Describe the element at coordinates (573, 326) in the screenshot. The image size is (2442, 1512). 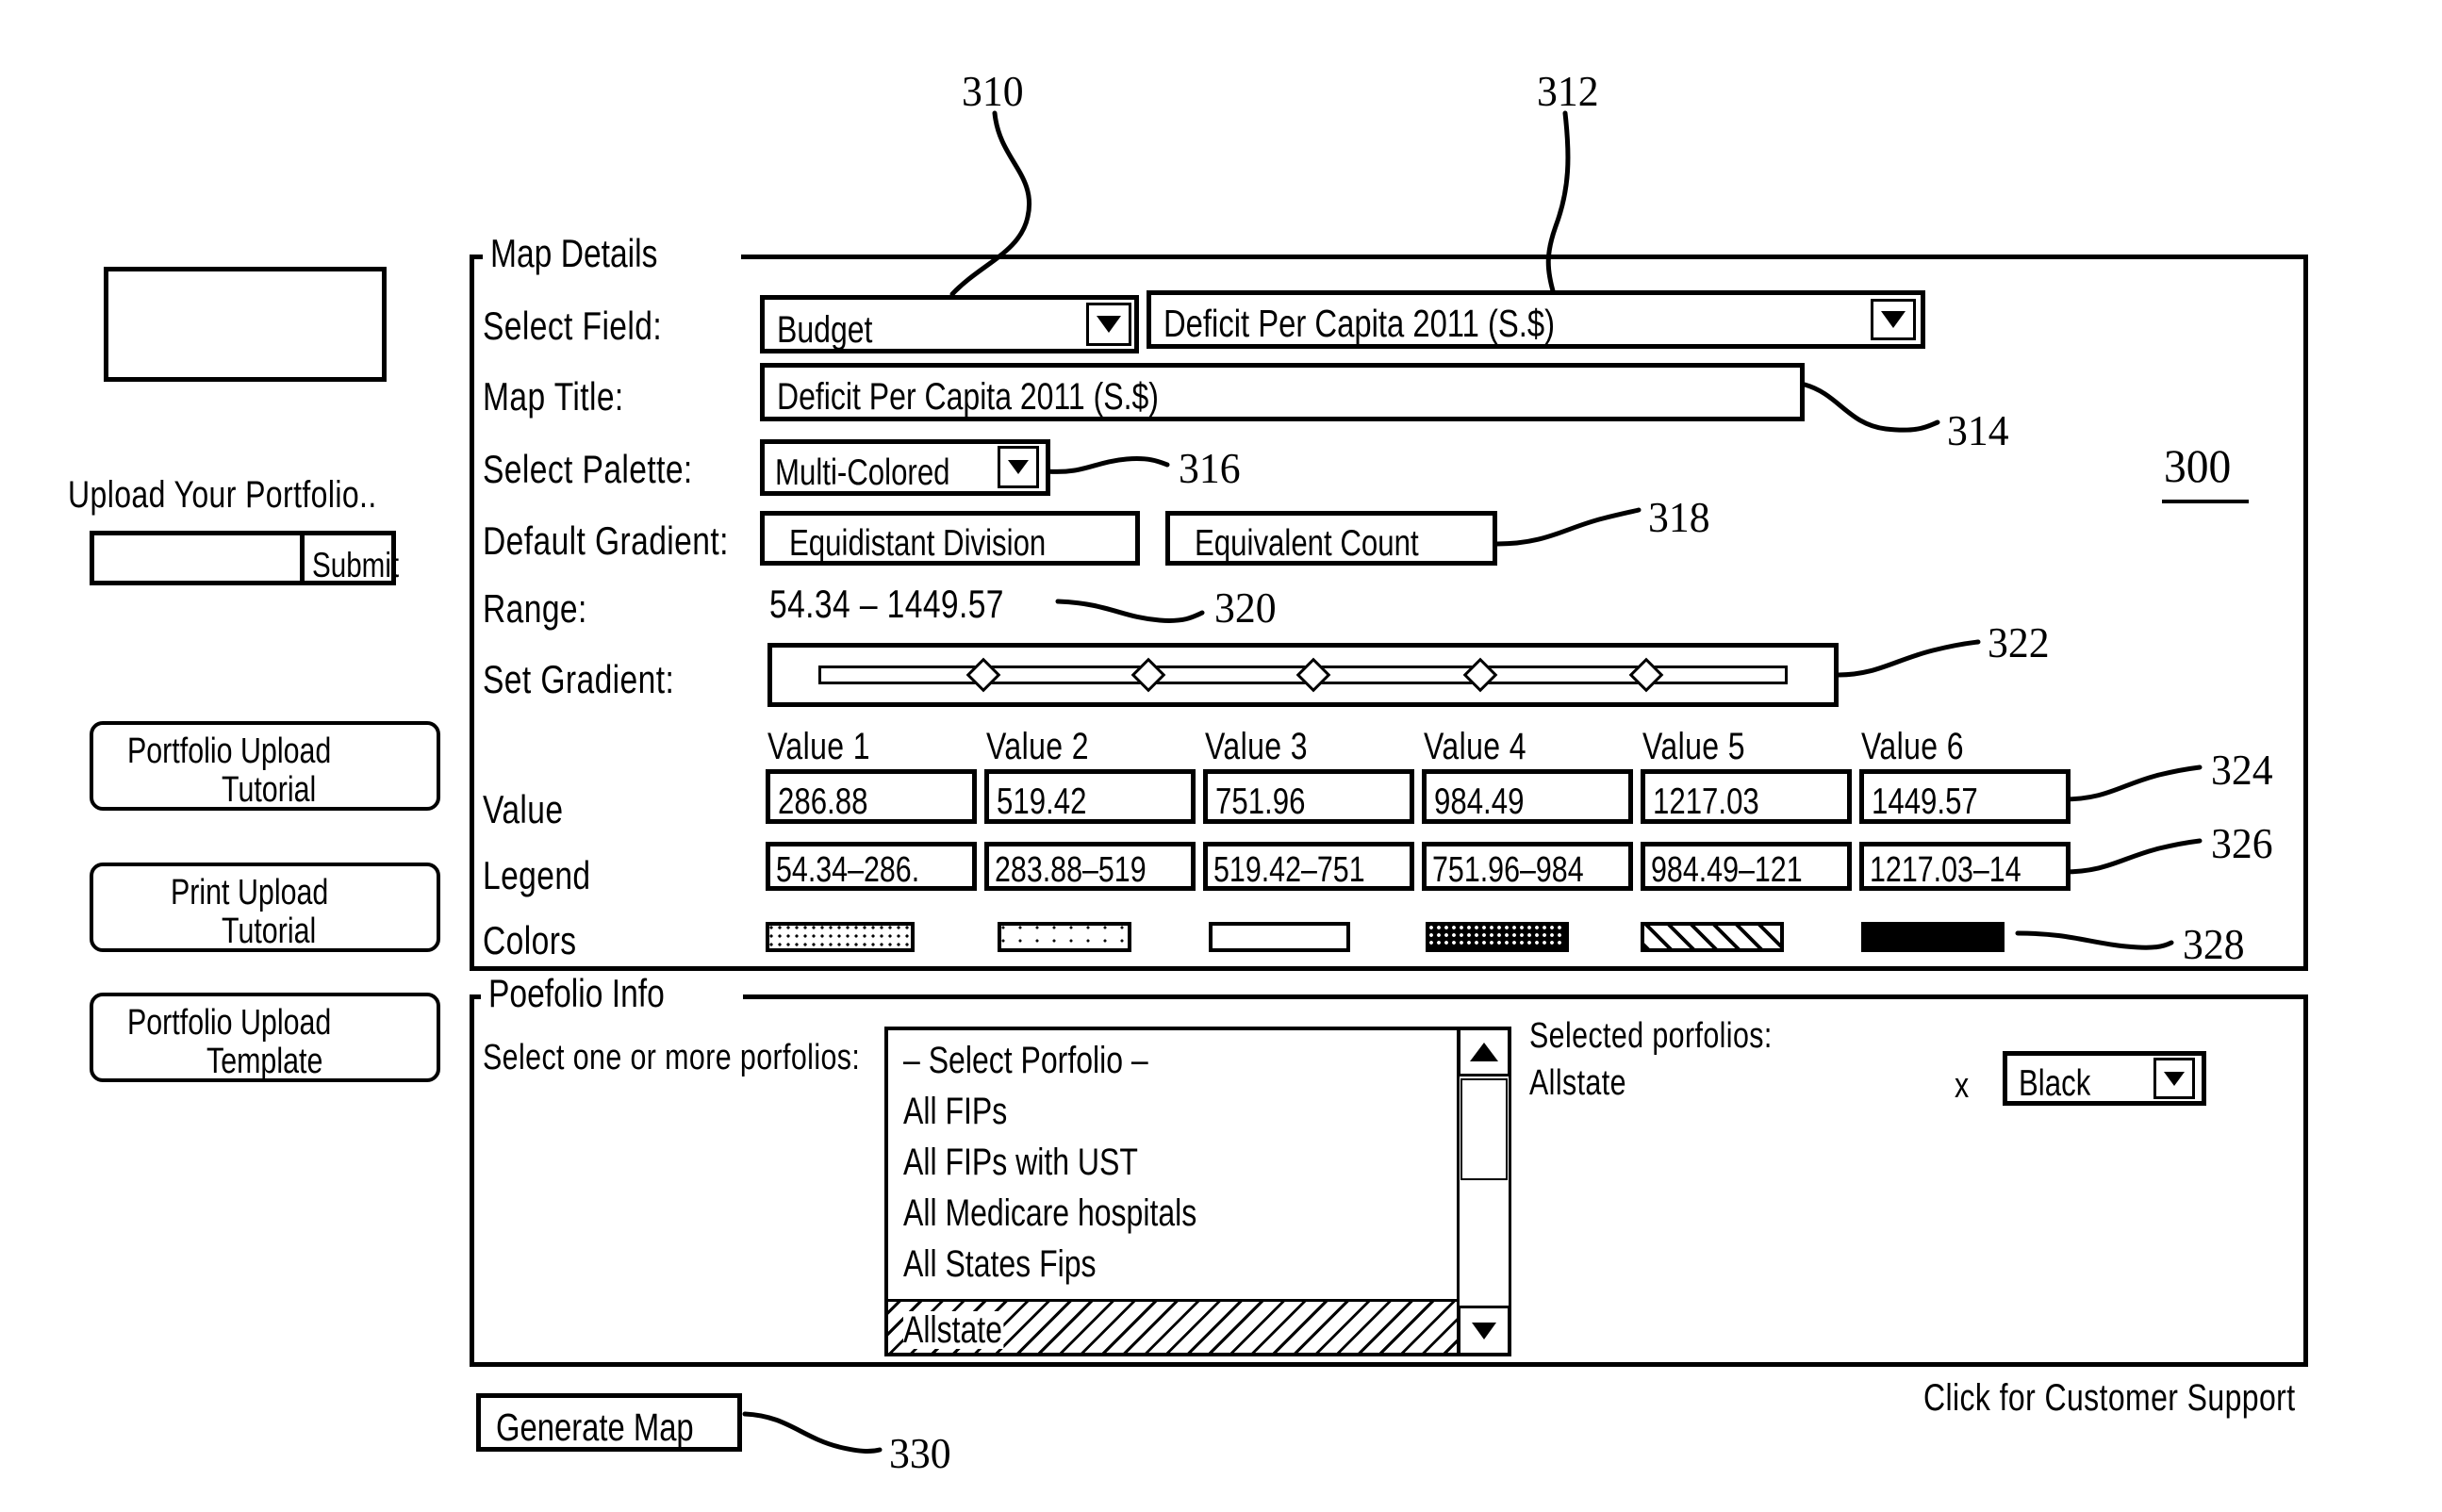
I see `select-field-label: Select Field:` at that location.